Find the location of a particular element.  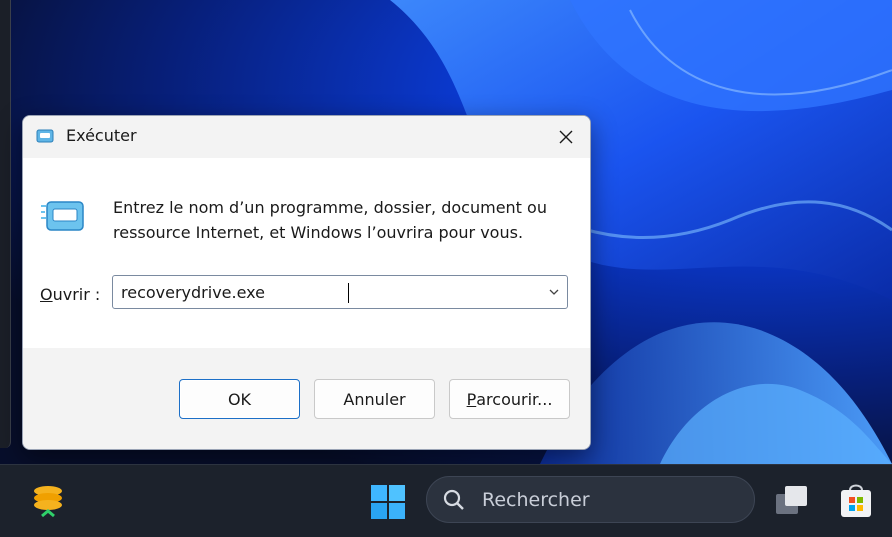

open-combobox: recoverydrive.exe is located at coordinates (340, 292).